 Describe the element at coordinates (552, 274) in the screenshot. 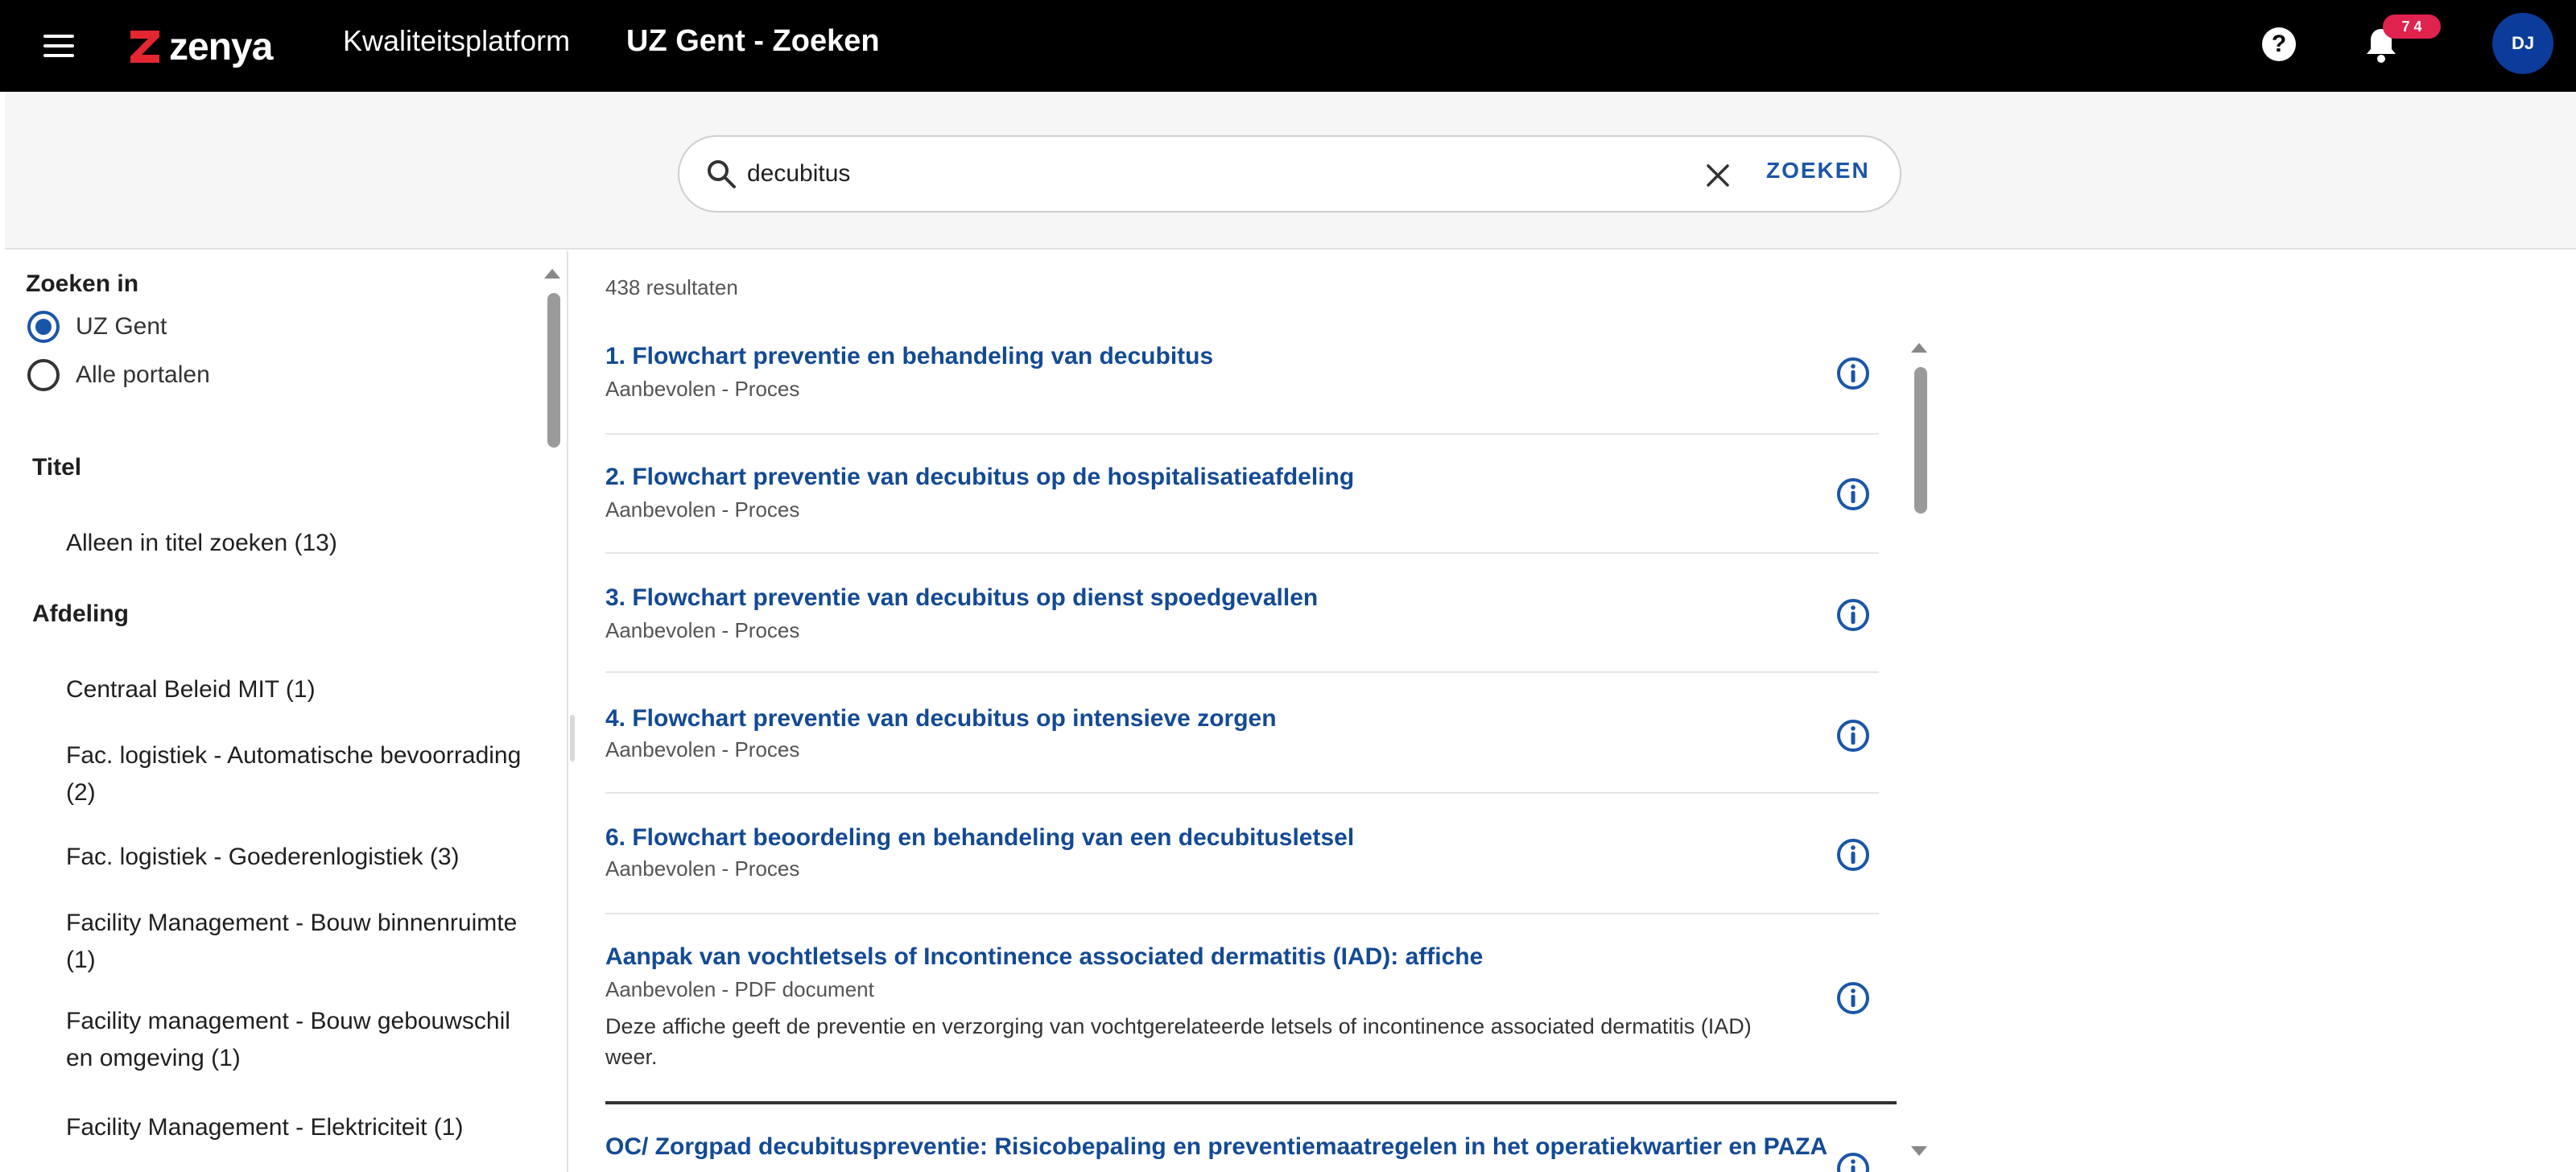

I see `sidebar-scroll-up-arrow` at that location.